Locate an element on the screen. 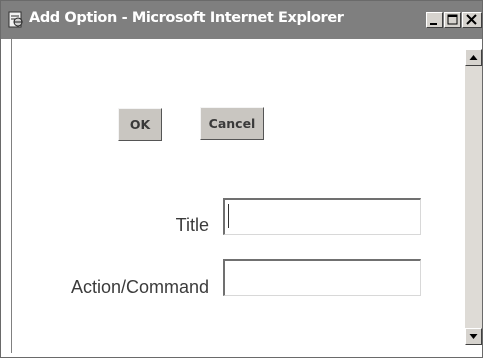 The image size is (483, 358). text-caret is located at coordinates (228, 216).